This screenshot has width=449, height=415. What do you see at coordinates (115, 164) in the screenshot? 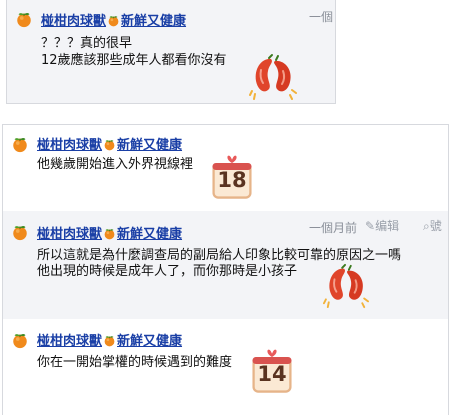
I see `comment-text-line: 他幾歲開始進入外界視線裡` at bounding box center [115, 164].